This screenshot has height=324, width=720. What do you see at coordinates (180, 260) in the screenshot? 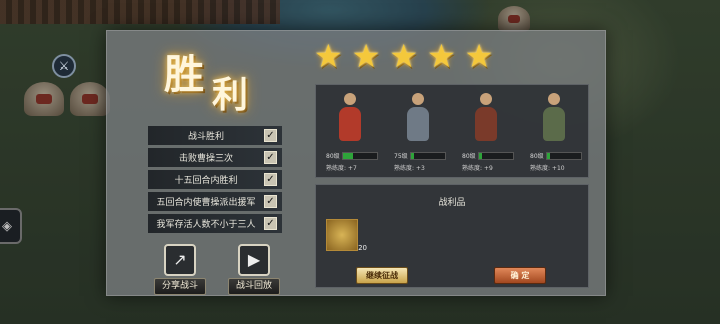
I see `share-icon: ↗` at bounding box center [180, 260].